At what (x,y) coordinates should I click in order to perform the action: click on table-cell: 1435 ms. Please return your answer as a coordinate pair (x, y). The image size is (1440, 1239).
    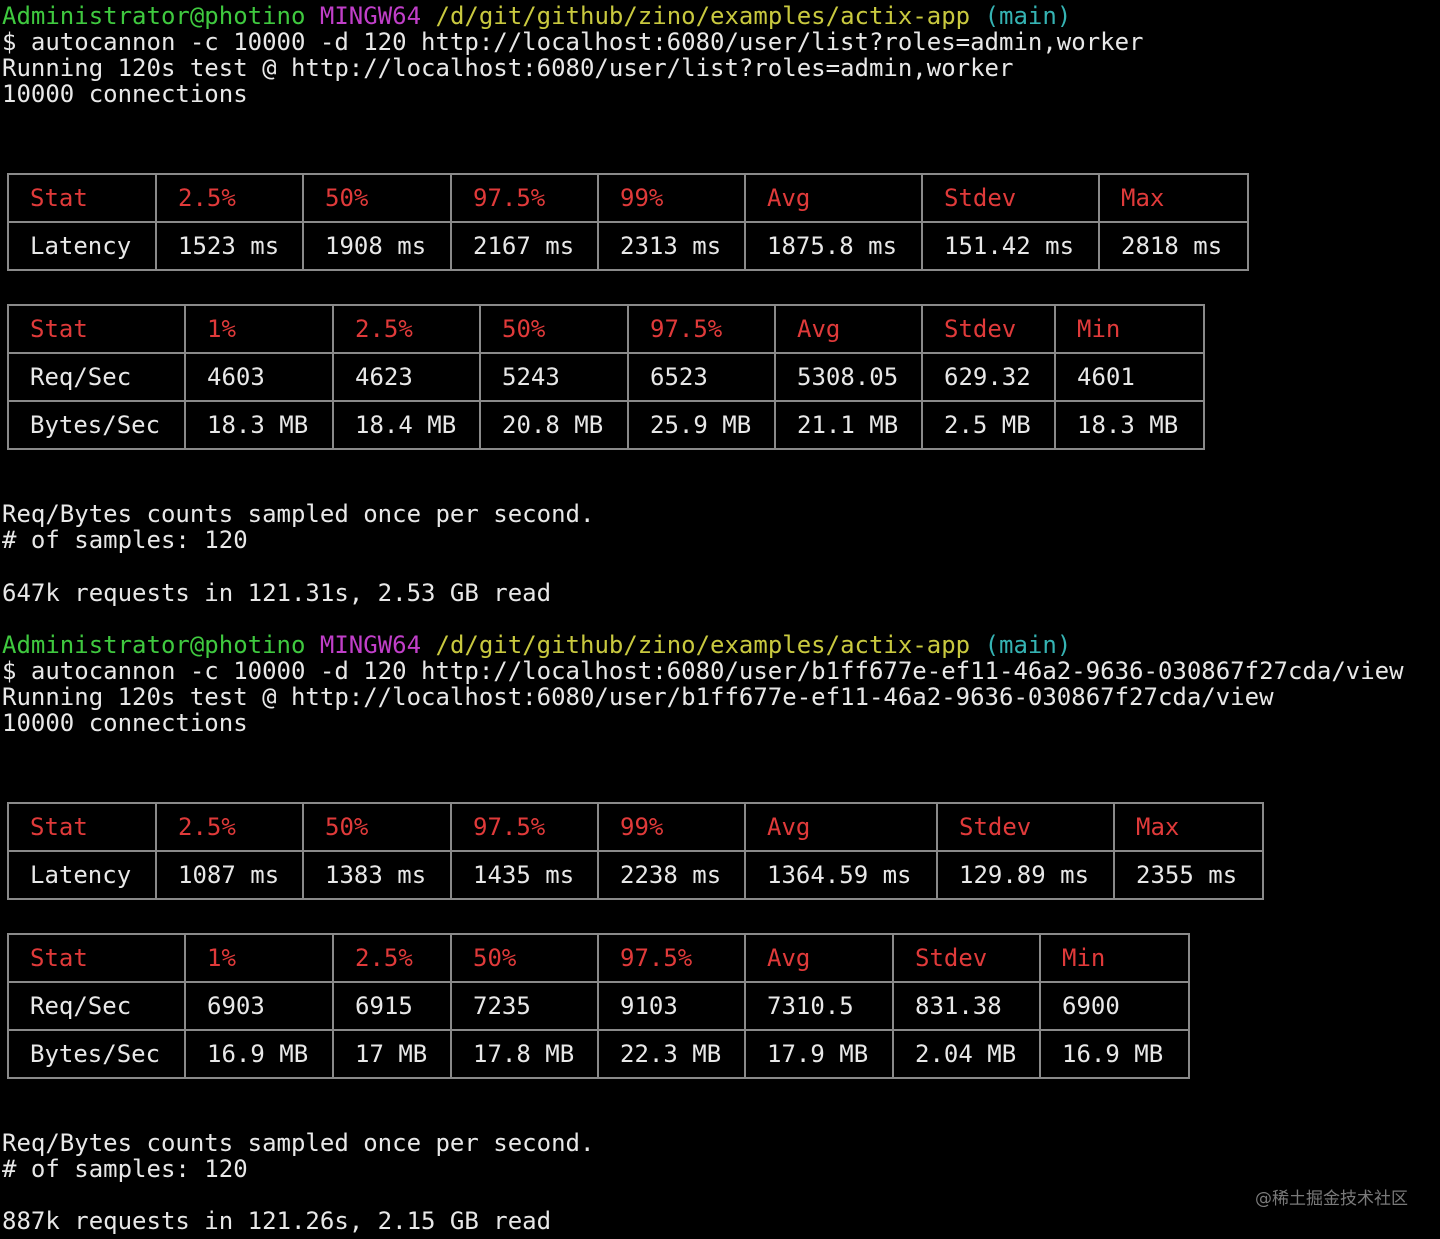
    Looking at the image, I should click on (524, 875).